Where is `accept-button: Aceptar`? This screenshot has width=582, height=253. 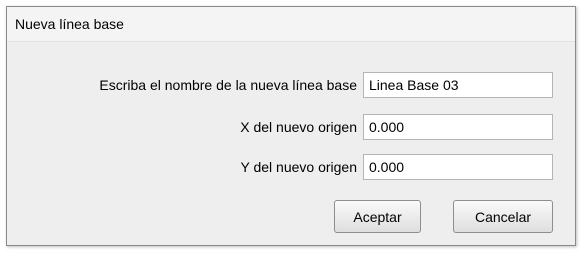
accept-button: Aceptar is located at coordinates (377, 216).